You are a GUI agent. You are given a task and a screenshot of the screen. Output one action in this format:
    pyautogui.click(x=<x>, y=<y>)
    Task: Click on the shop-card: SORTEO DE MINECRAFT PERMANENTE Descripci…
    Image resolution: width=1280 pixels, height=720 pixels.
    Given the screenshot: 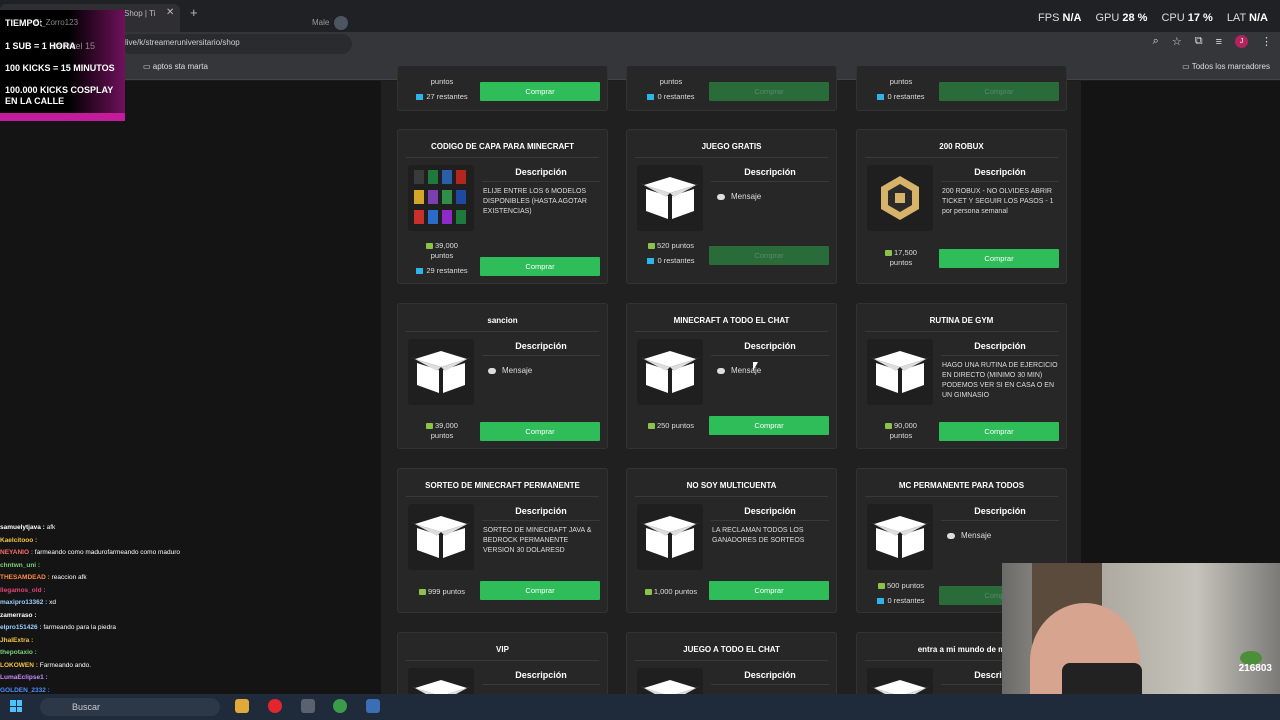 What is the action you would take?
    pyautogui.click(x=502, y=540)
    